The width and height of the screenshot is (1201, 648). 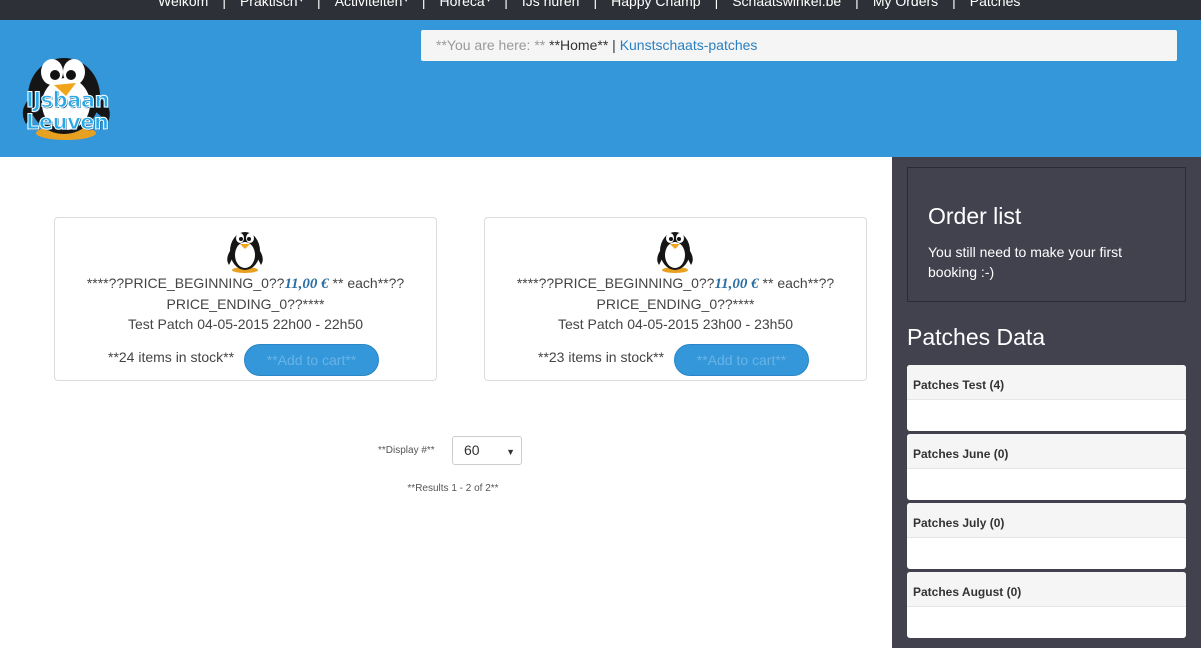 What do you see at coordinates (465, 5) in the screenshot?
I see `nav-item-horeca: Horeca ▾` at bounding box center [465, 5].